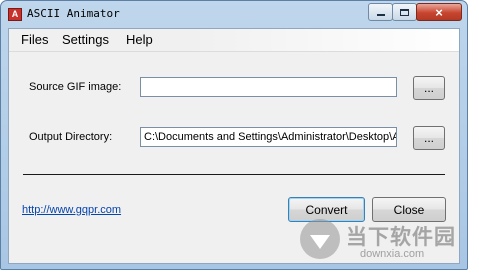  Describe the element at coordinates (85, 39) in the screenshot. I see `menu-settings: Settings` at that location.